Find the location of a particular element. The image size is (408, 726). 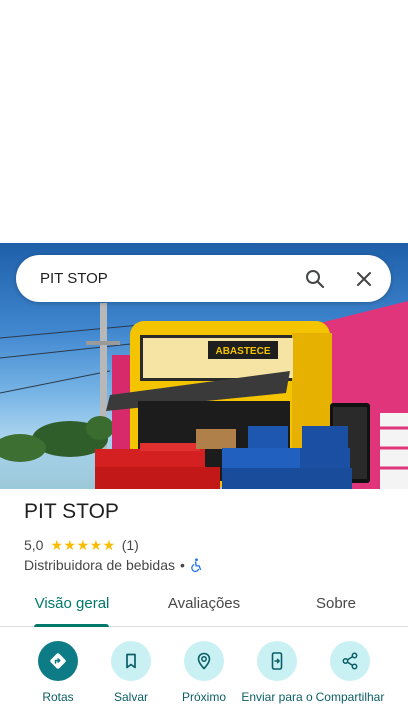

save-button-circle is located at coordinates (131, 661).